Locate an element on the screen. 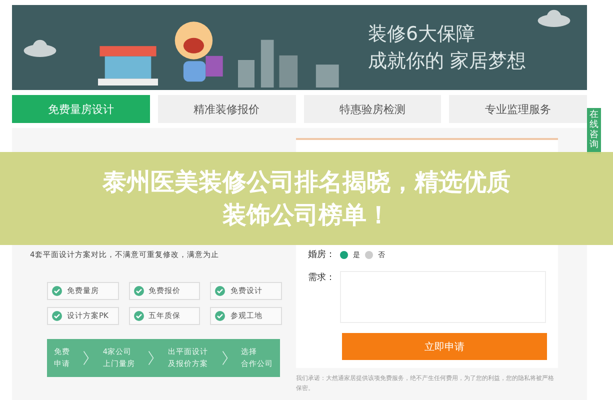 The image size is (613, 400). tab: 专业监理服务 is located at coordinates (518, 109).